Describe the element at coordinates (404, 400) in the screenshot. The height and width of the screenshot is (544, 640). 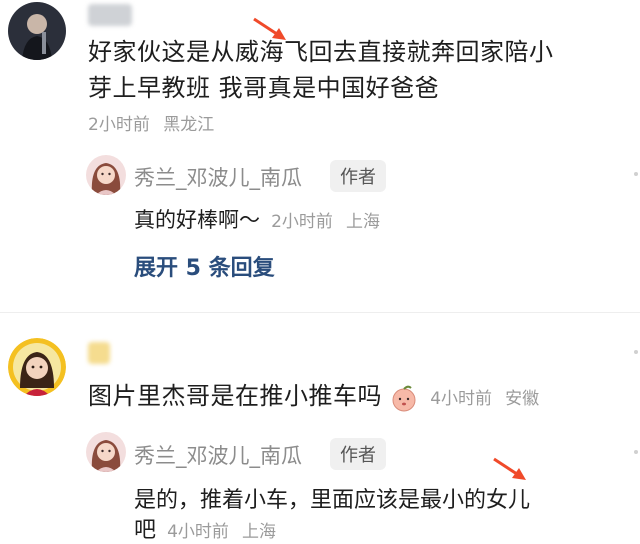
I see `peach-emoji-icon` at that location.